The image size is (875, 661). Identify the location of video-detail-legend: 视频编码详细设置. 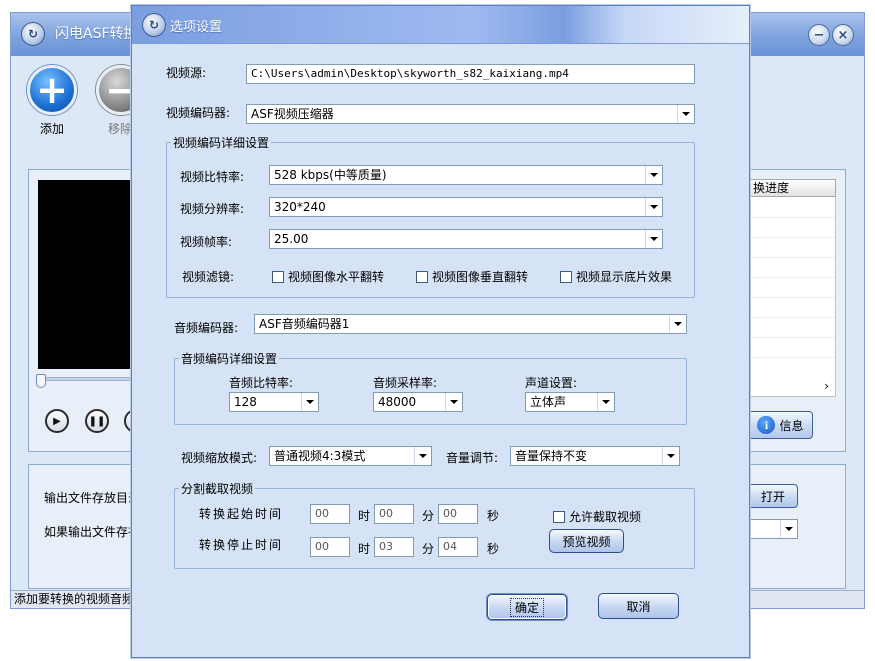
(221, 143).